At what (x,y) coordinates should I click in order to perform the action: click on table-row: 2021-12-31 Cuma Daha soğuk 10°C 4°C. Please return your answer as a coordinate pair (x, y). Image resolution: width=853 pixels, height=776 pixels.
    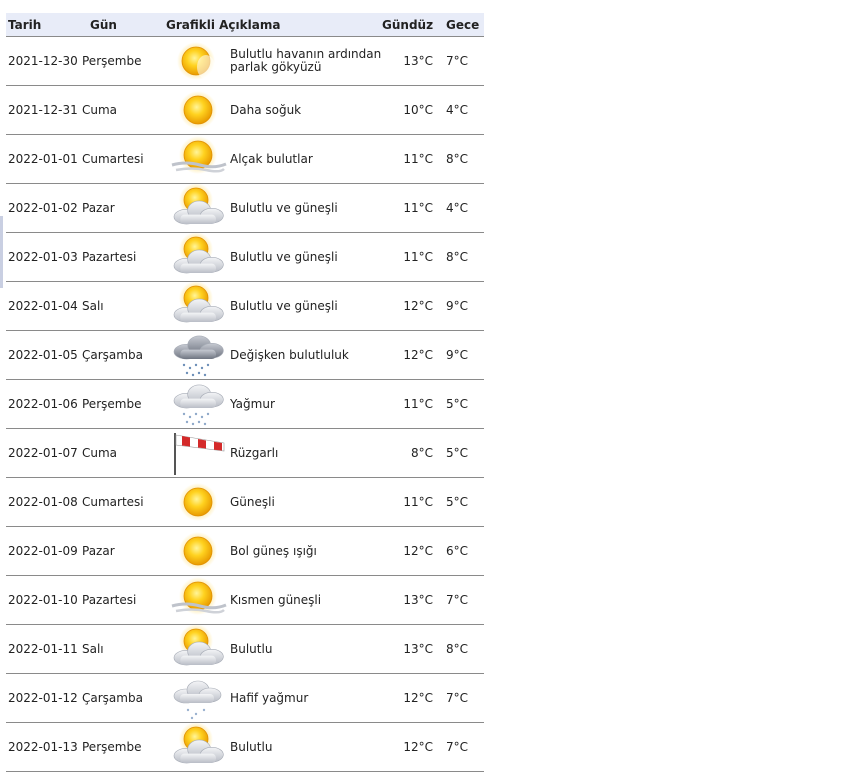
    Looking at the image, I should click on (245, 110).